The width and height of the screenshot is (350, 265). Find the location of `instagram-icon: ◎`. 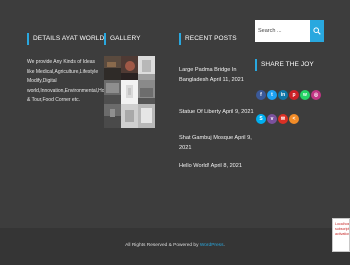

instagram-icon: ◎ is located at coordinates (316, 95).